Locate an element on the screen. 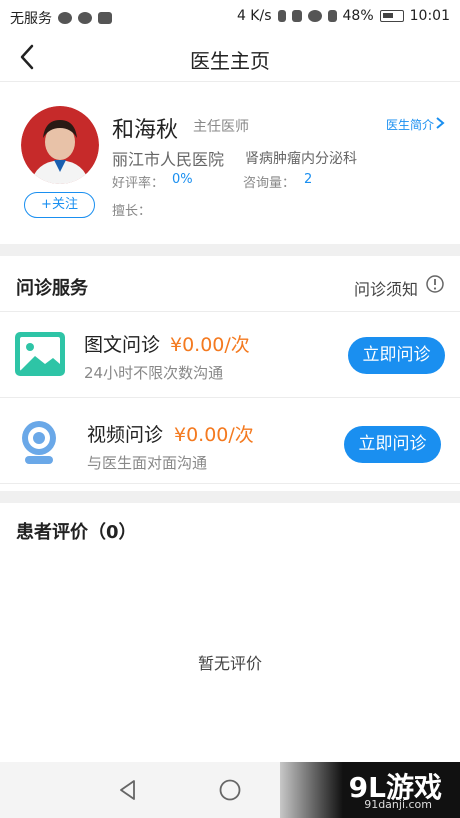  service-description: 24小时不限次数沟通 is located at coordinates (154, 373).